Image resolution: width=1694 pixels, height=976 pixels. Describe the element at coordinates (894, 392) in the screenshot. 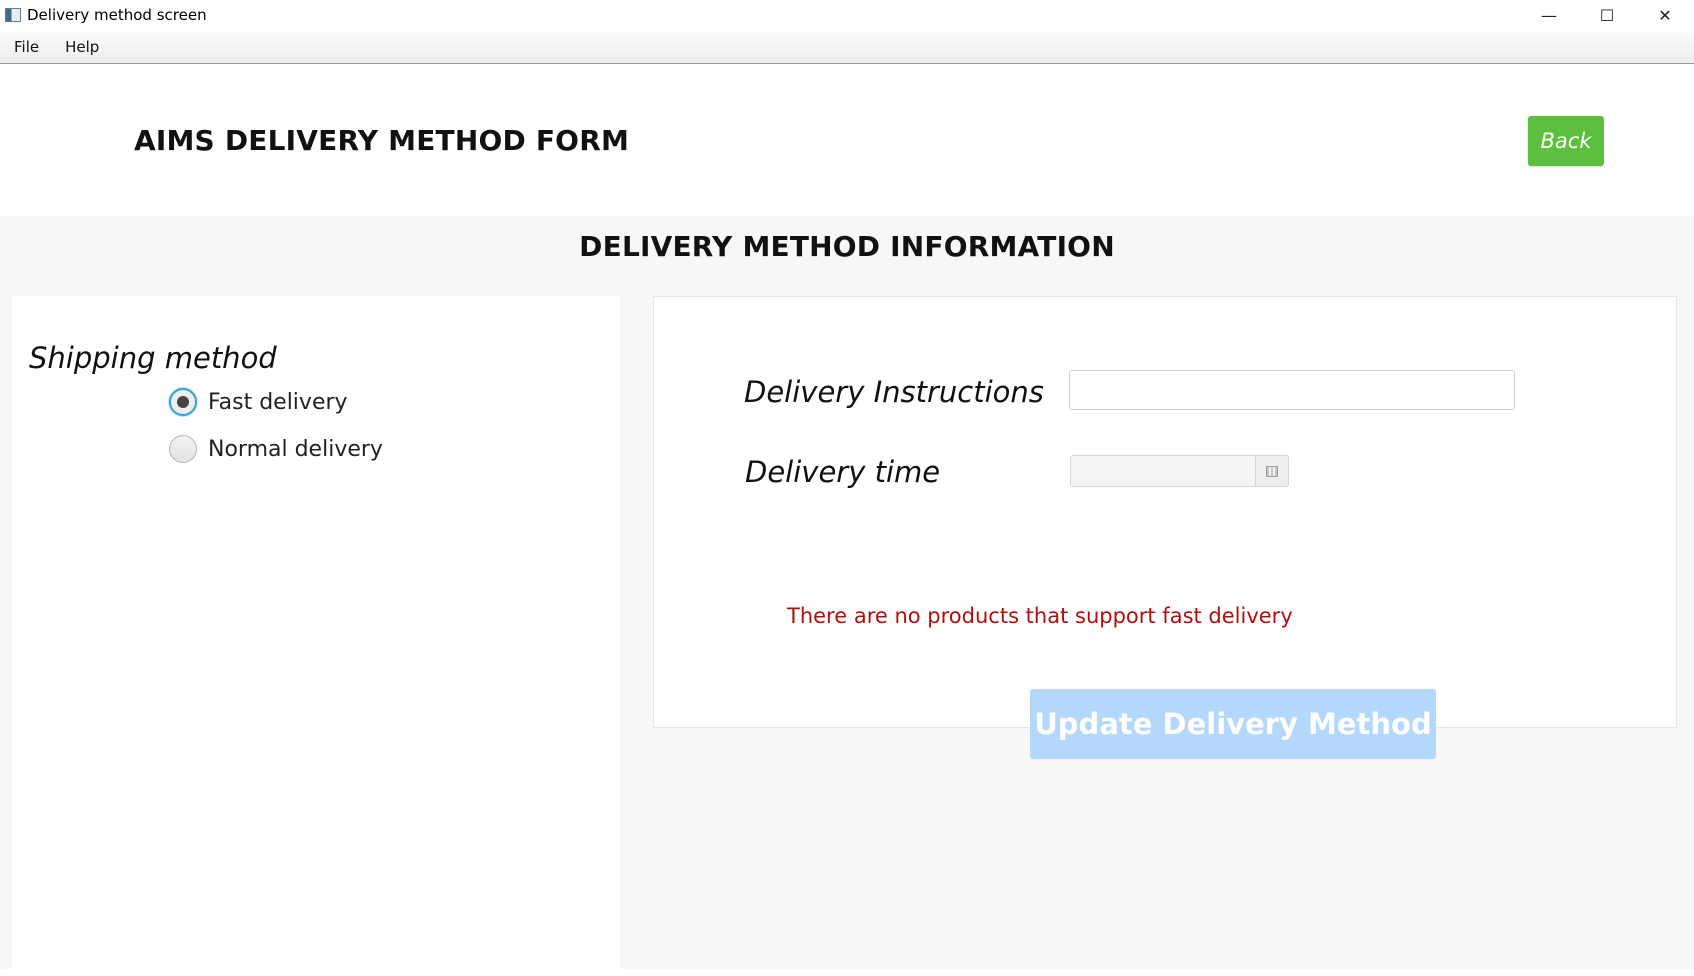

I see `delivery-instructions-label: Delivery Instructions` at that location.